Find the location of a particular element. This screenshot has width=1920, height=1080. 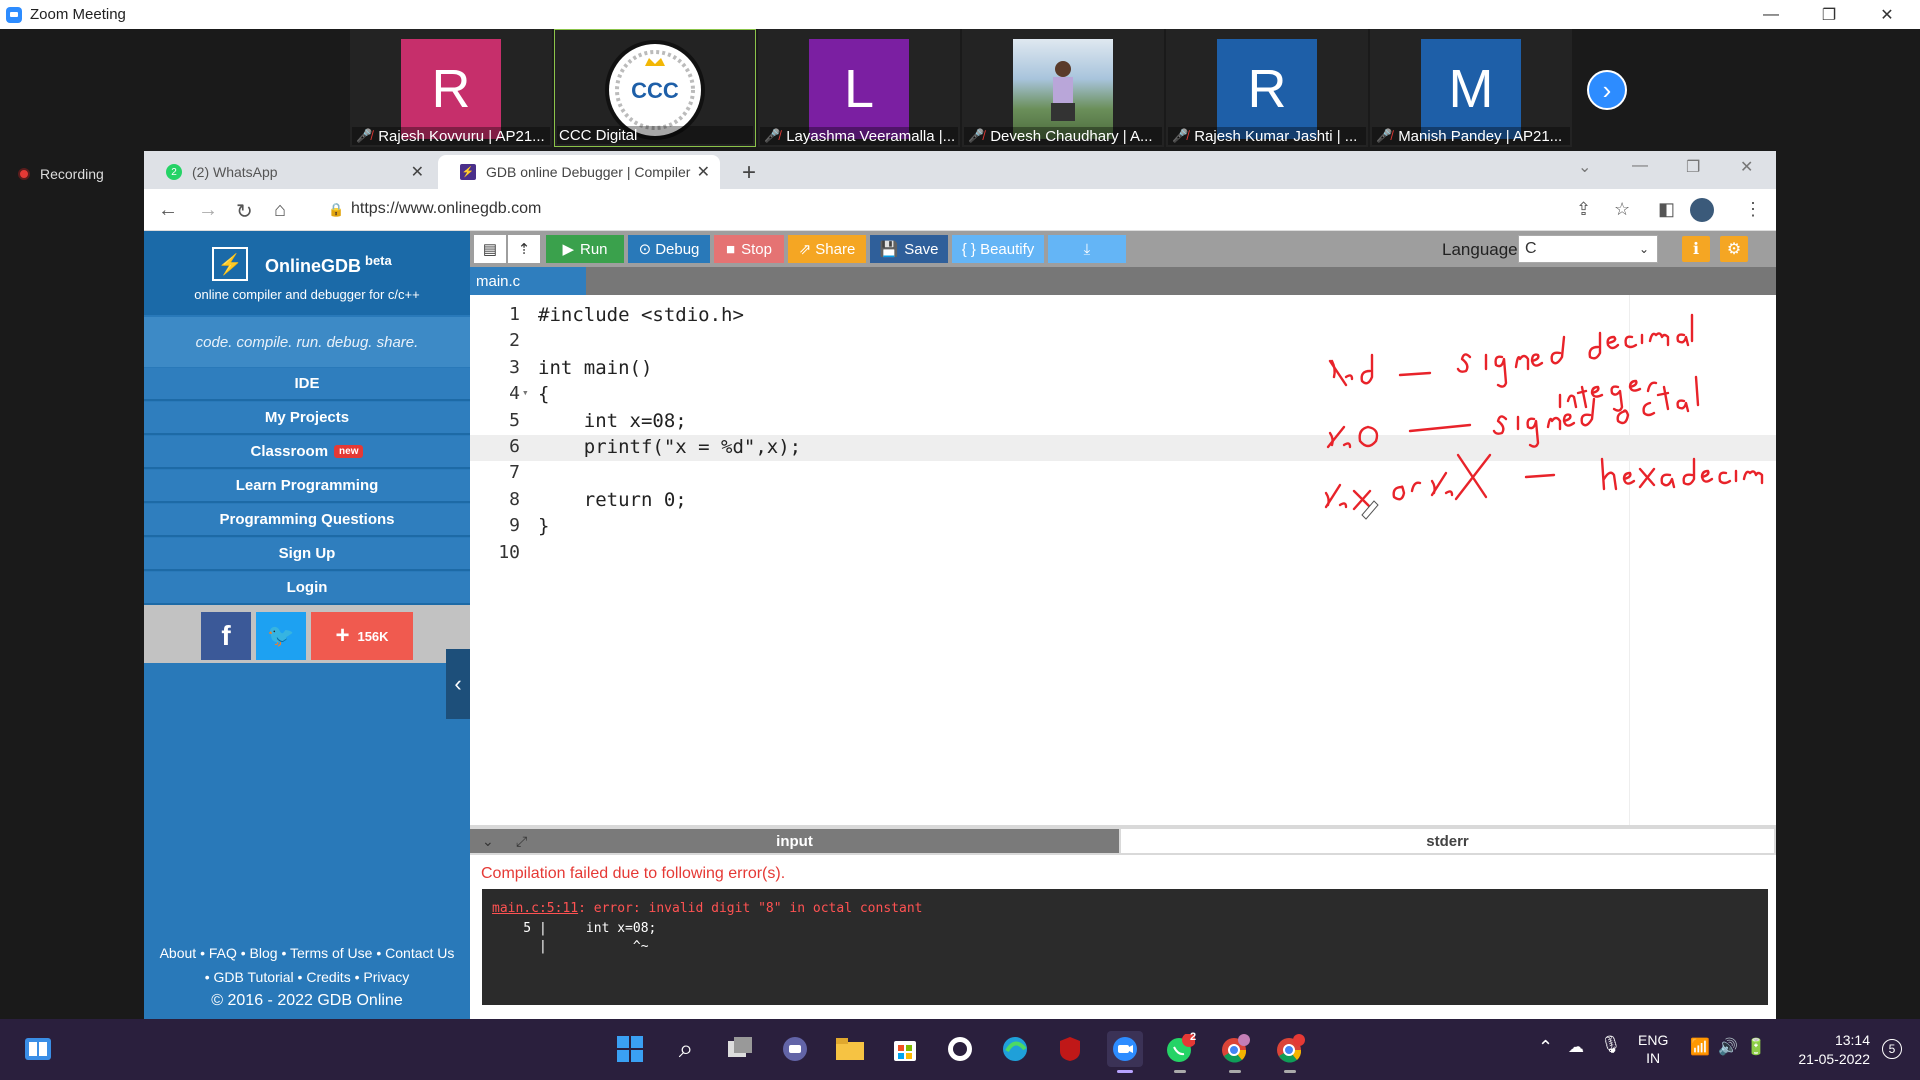

store-icon is located at coordinates (905, 1049).